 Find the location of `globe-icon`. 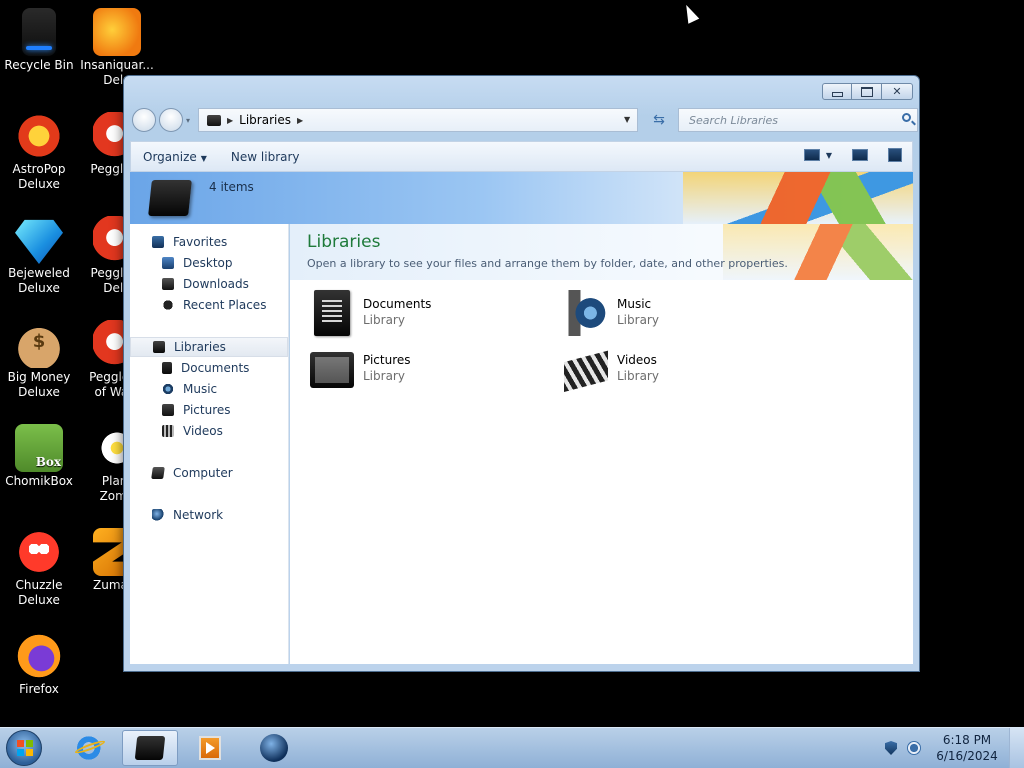

globe-icon is located at coordinates (274, 748).